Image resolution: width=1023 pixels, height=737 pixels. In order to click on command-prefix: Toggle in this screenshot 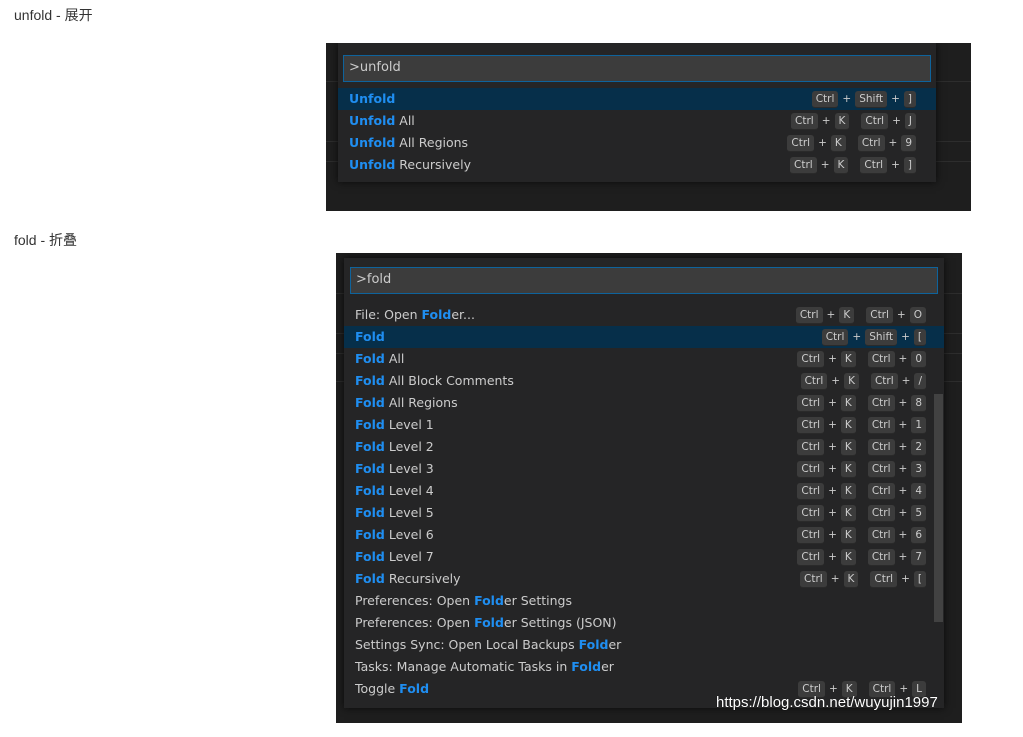, I will do `click(377, 688)`.